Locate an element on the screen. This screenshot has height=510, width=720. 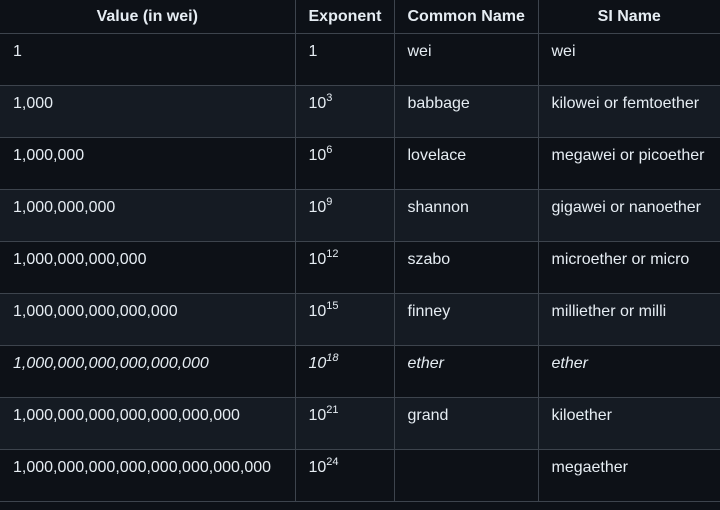
cell-common-name: ether is located at coordinates (466, 371).